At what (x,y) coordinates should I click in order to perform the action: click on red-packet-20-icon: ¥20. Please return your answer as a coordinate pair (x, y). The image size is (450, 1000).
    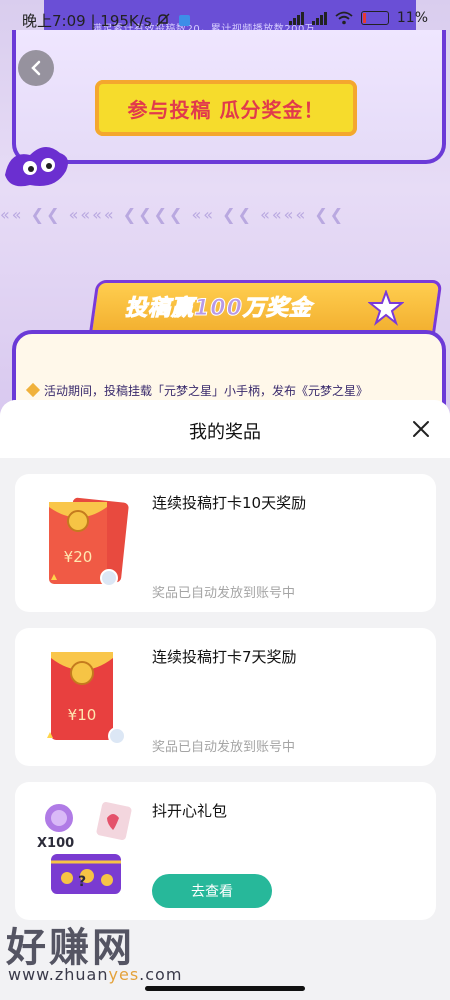
    Looking at the image, I should click on (89, 542).